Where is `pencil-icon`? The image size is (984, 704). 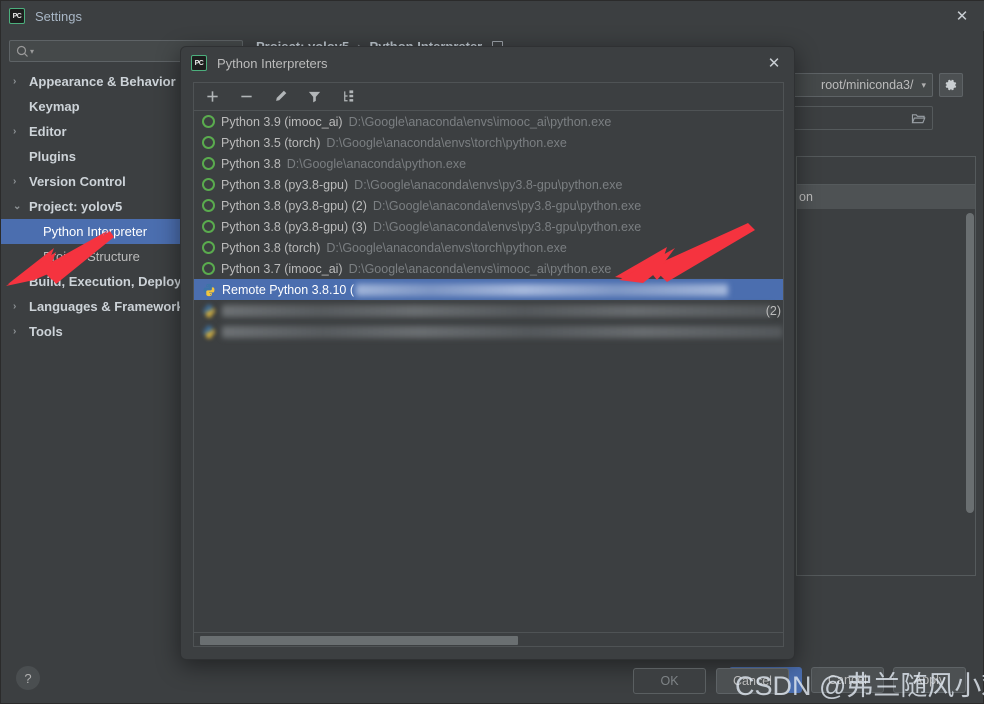
pencil-icon is located at coordinates (280, 97).